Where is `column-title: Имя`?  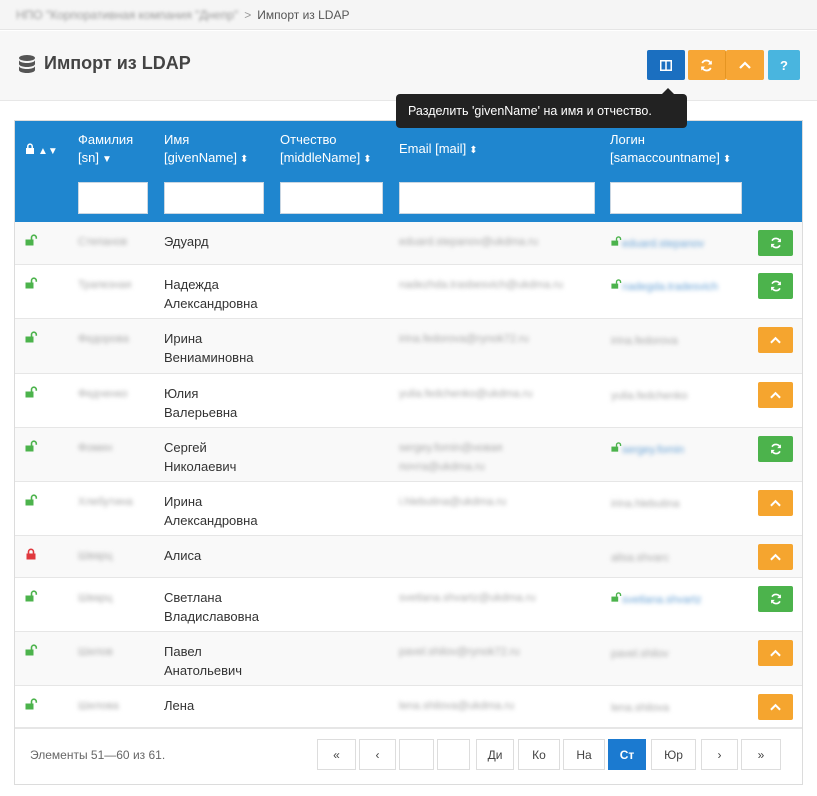 column-title: Имя is located at coordinates (177, 139).